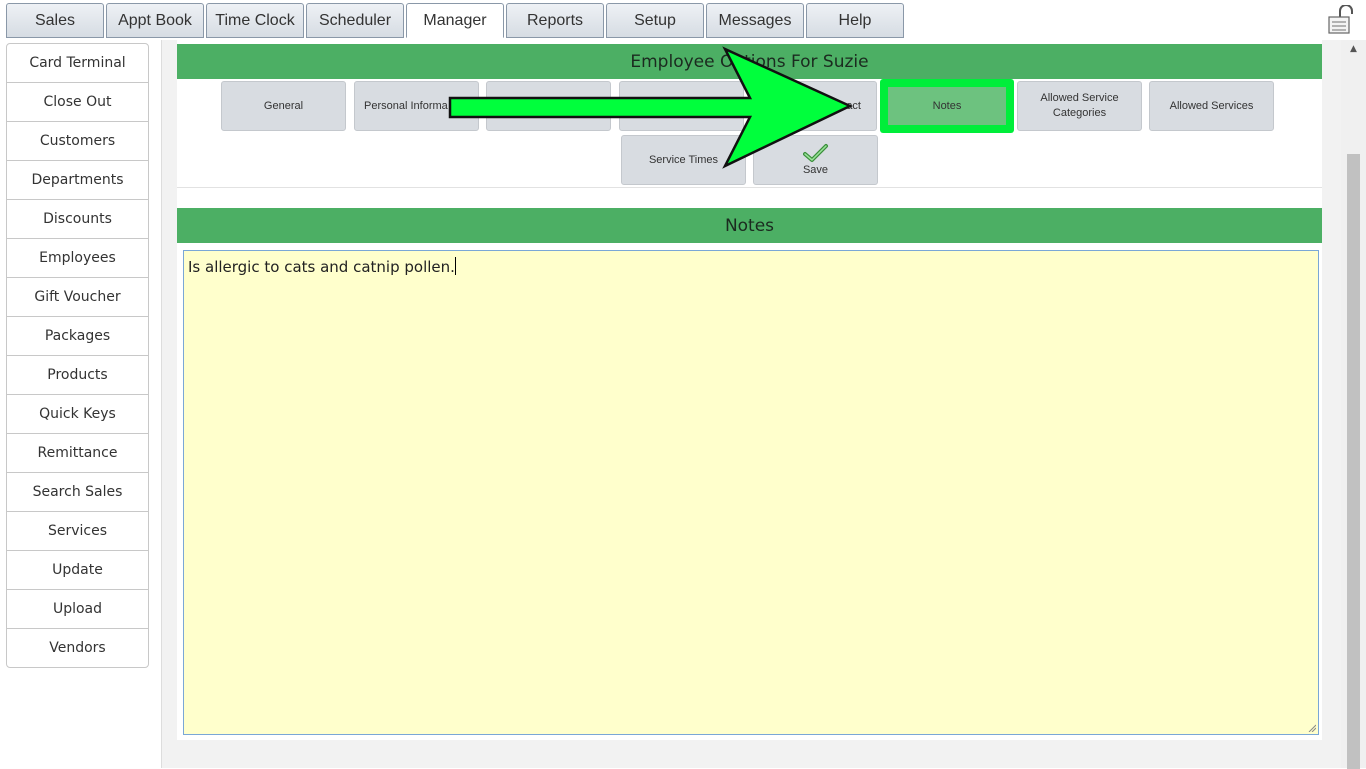 The width and height of the screenshot is (1366, 769). What do you see at coordinates (815, 169) in the screenshot?
I see `save-label: Save` at bounding box center [815, 169].